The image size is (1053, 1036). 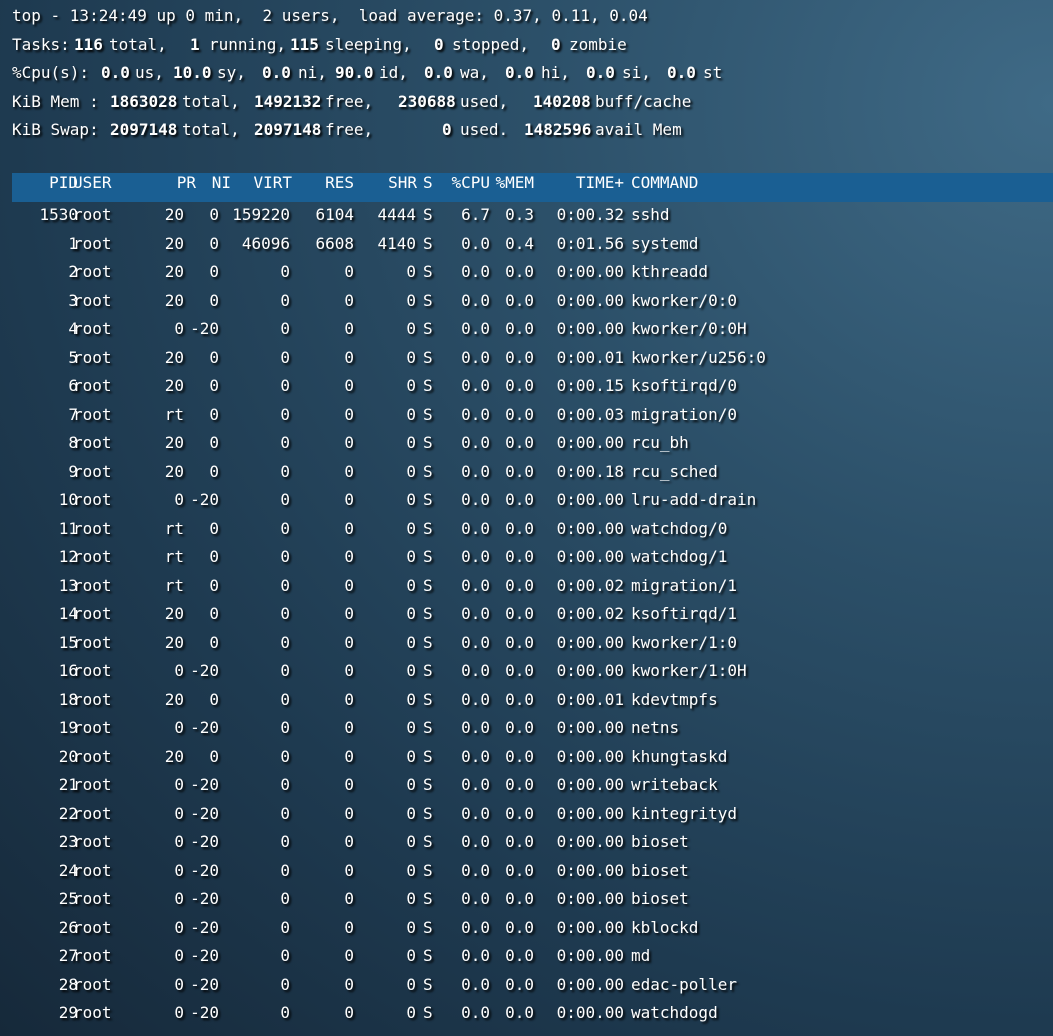 I want to click on table-row: 29 root 0 -20 0 0 0 S 0.0 0.0 0:00.00 watchdogd, so click(x=526, y=1013).